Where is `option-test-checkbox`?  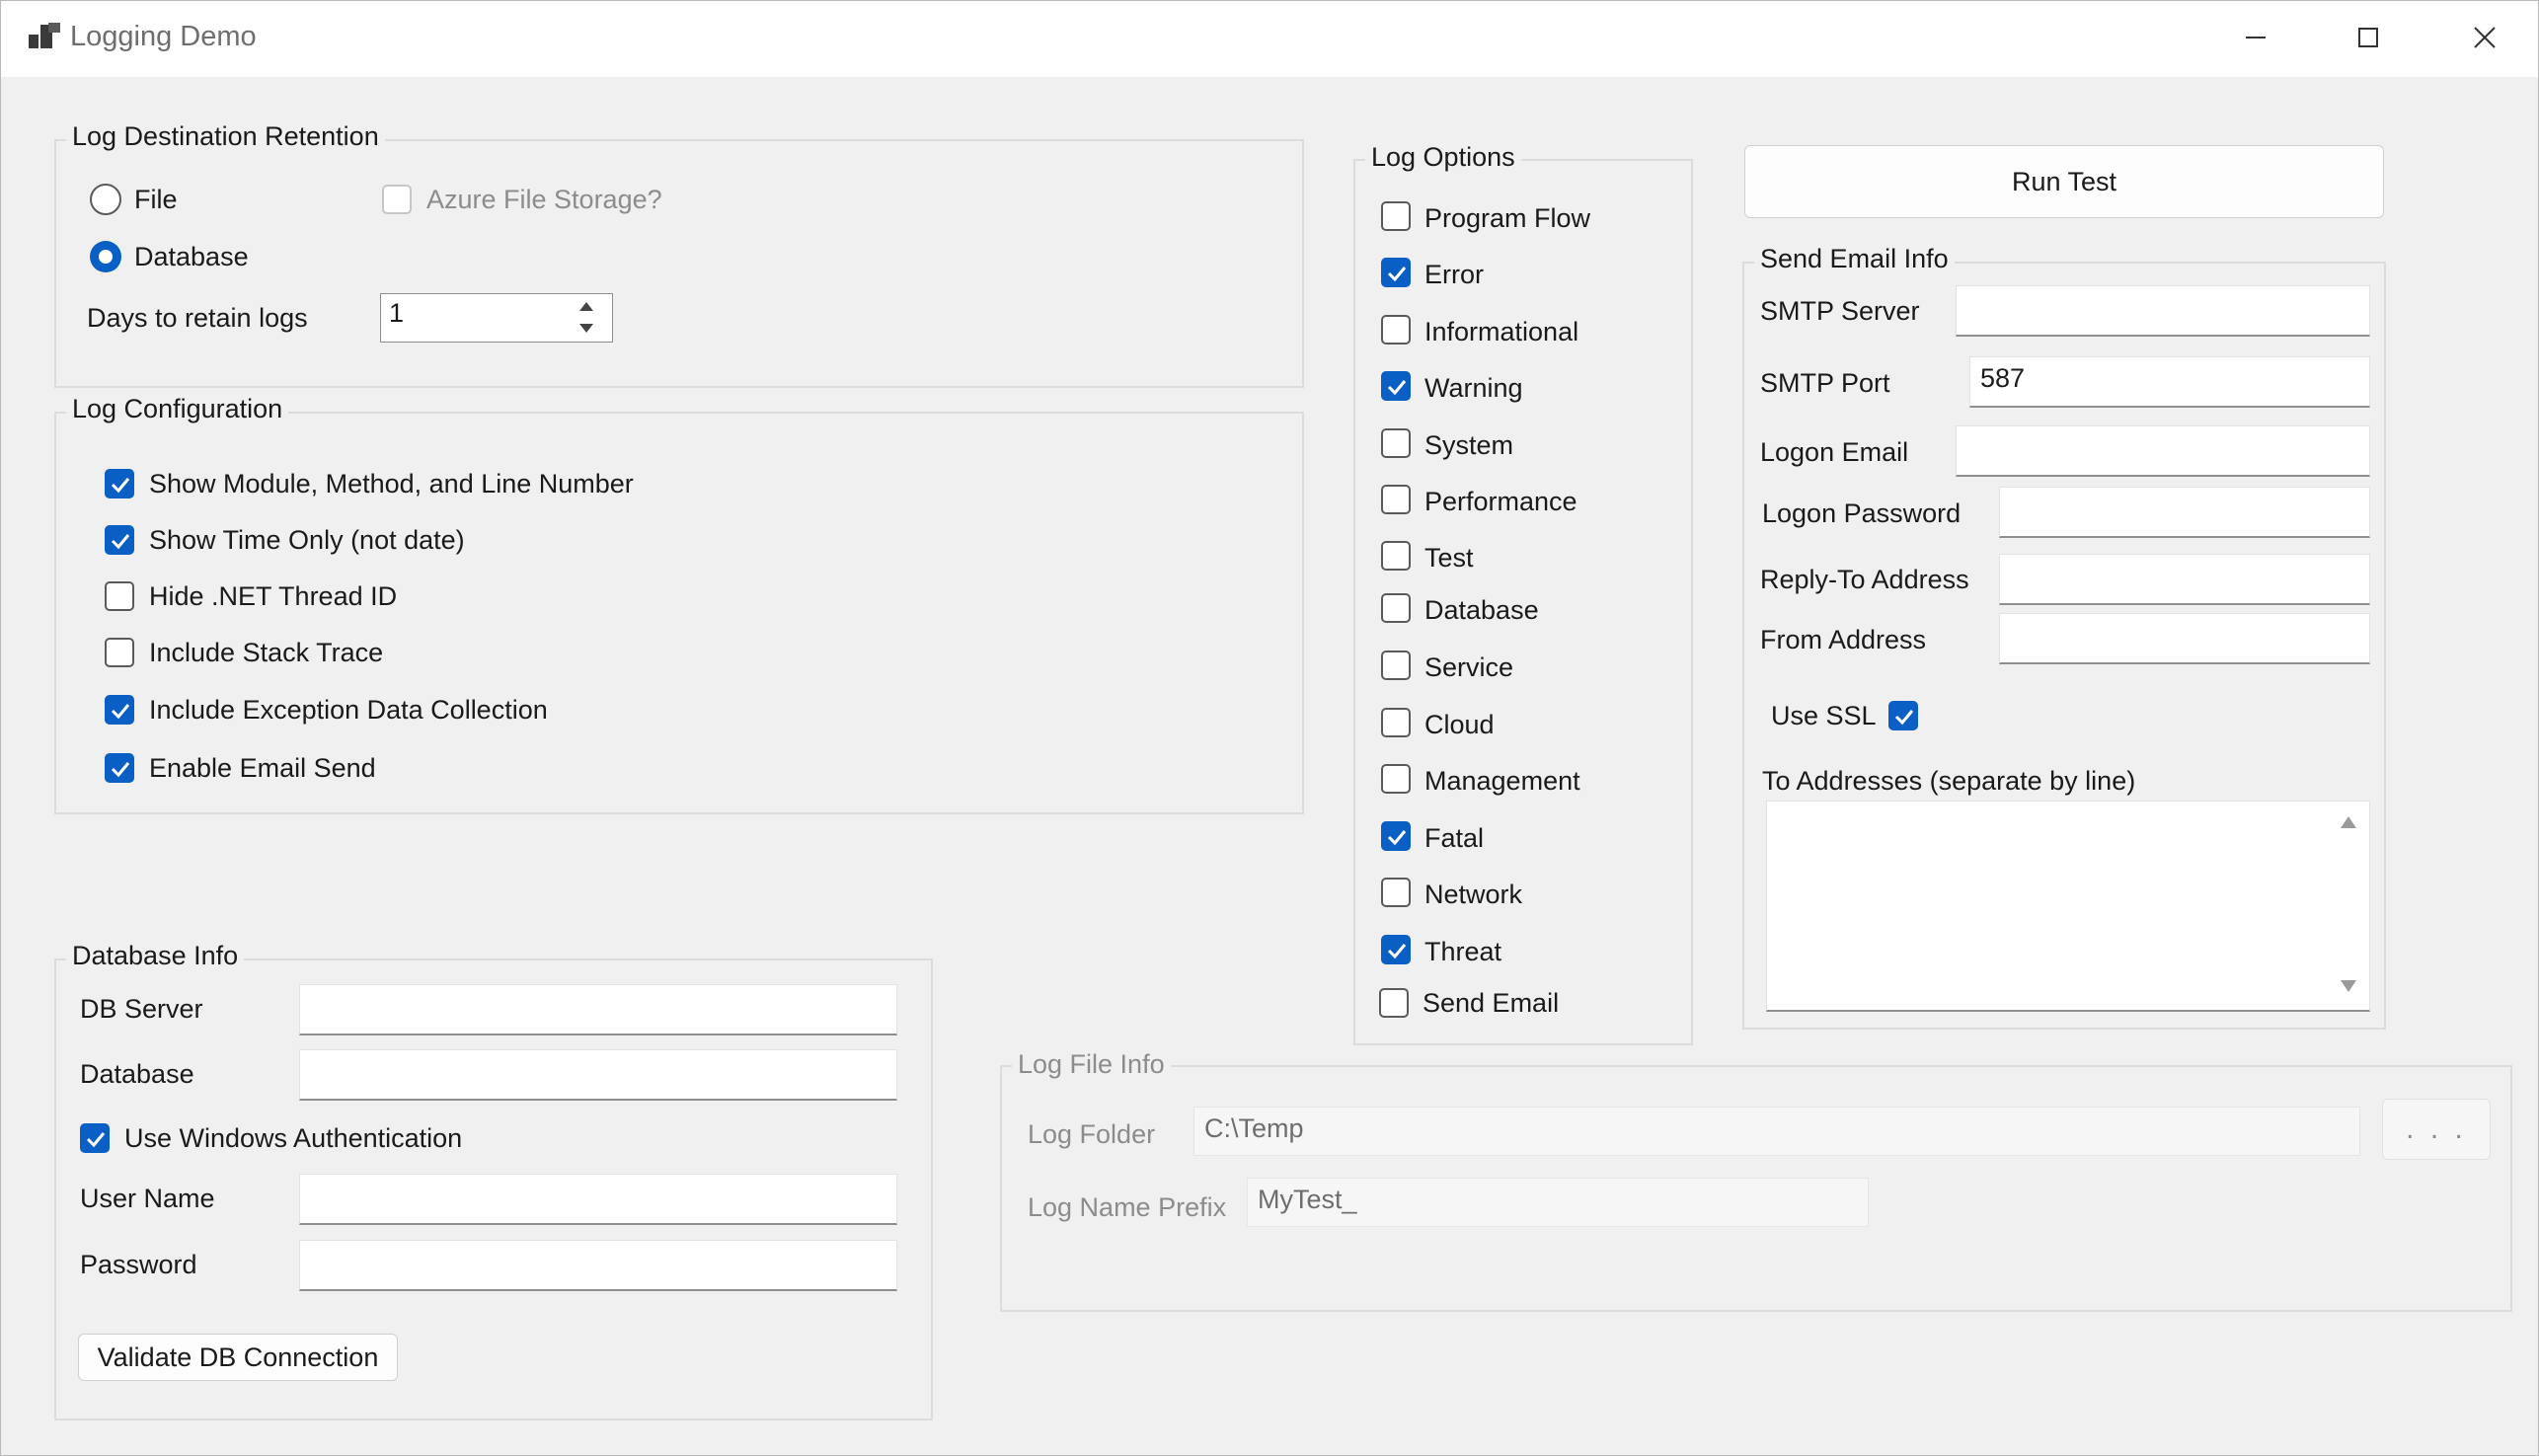 option-test-checkbox is located at coordinates (1396, 556).